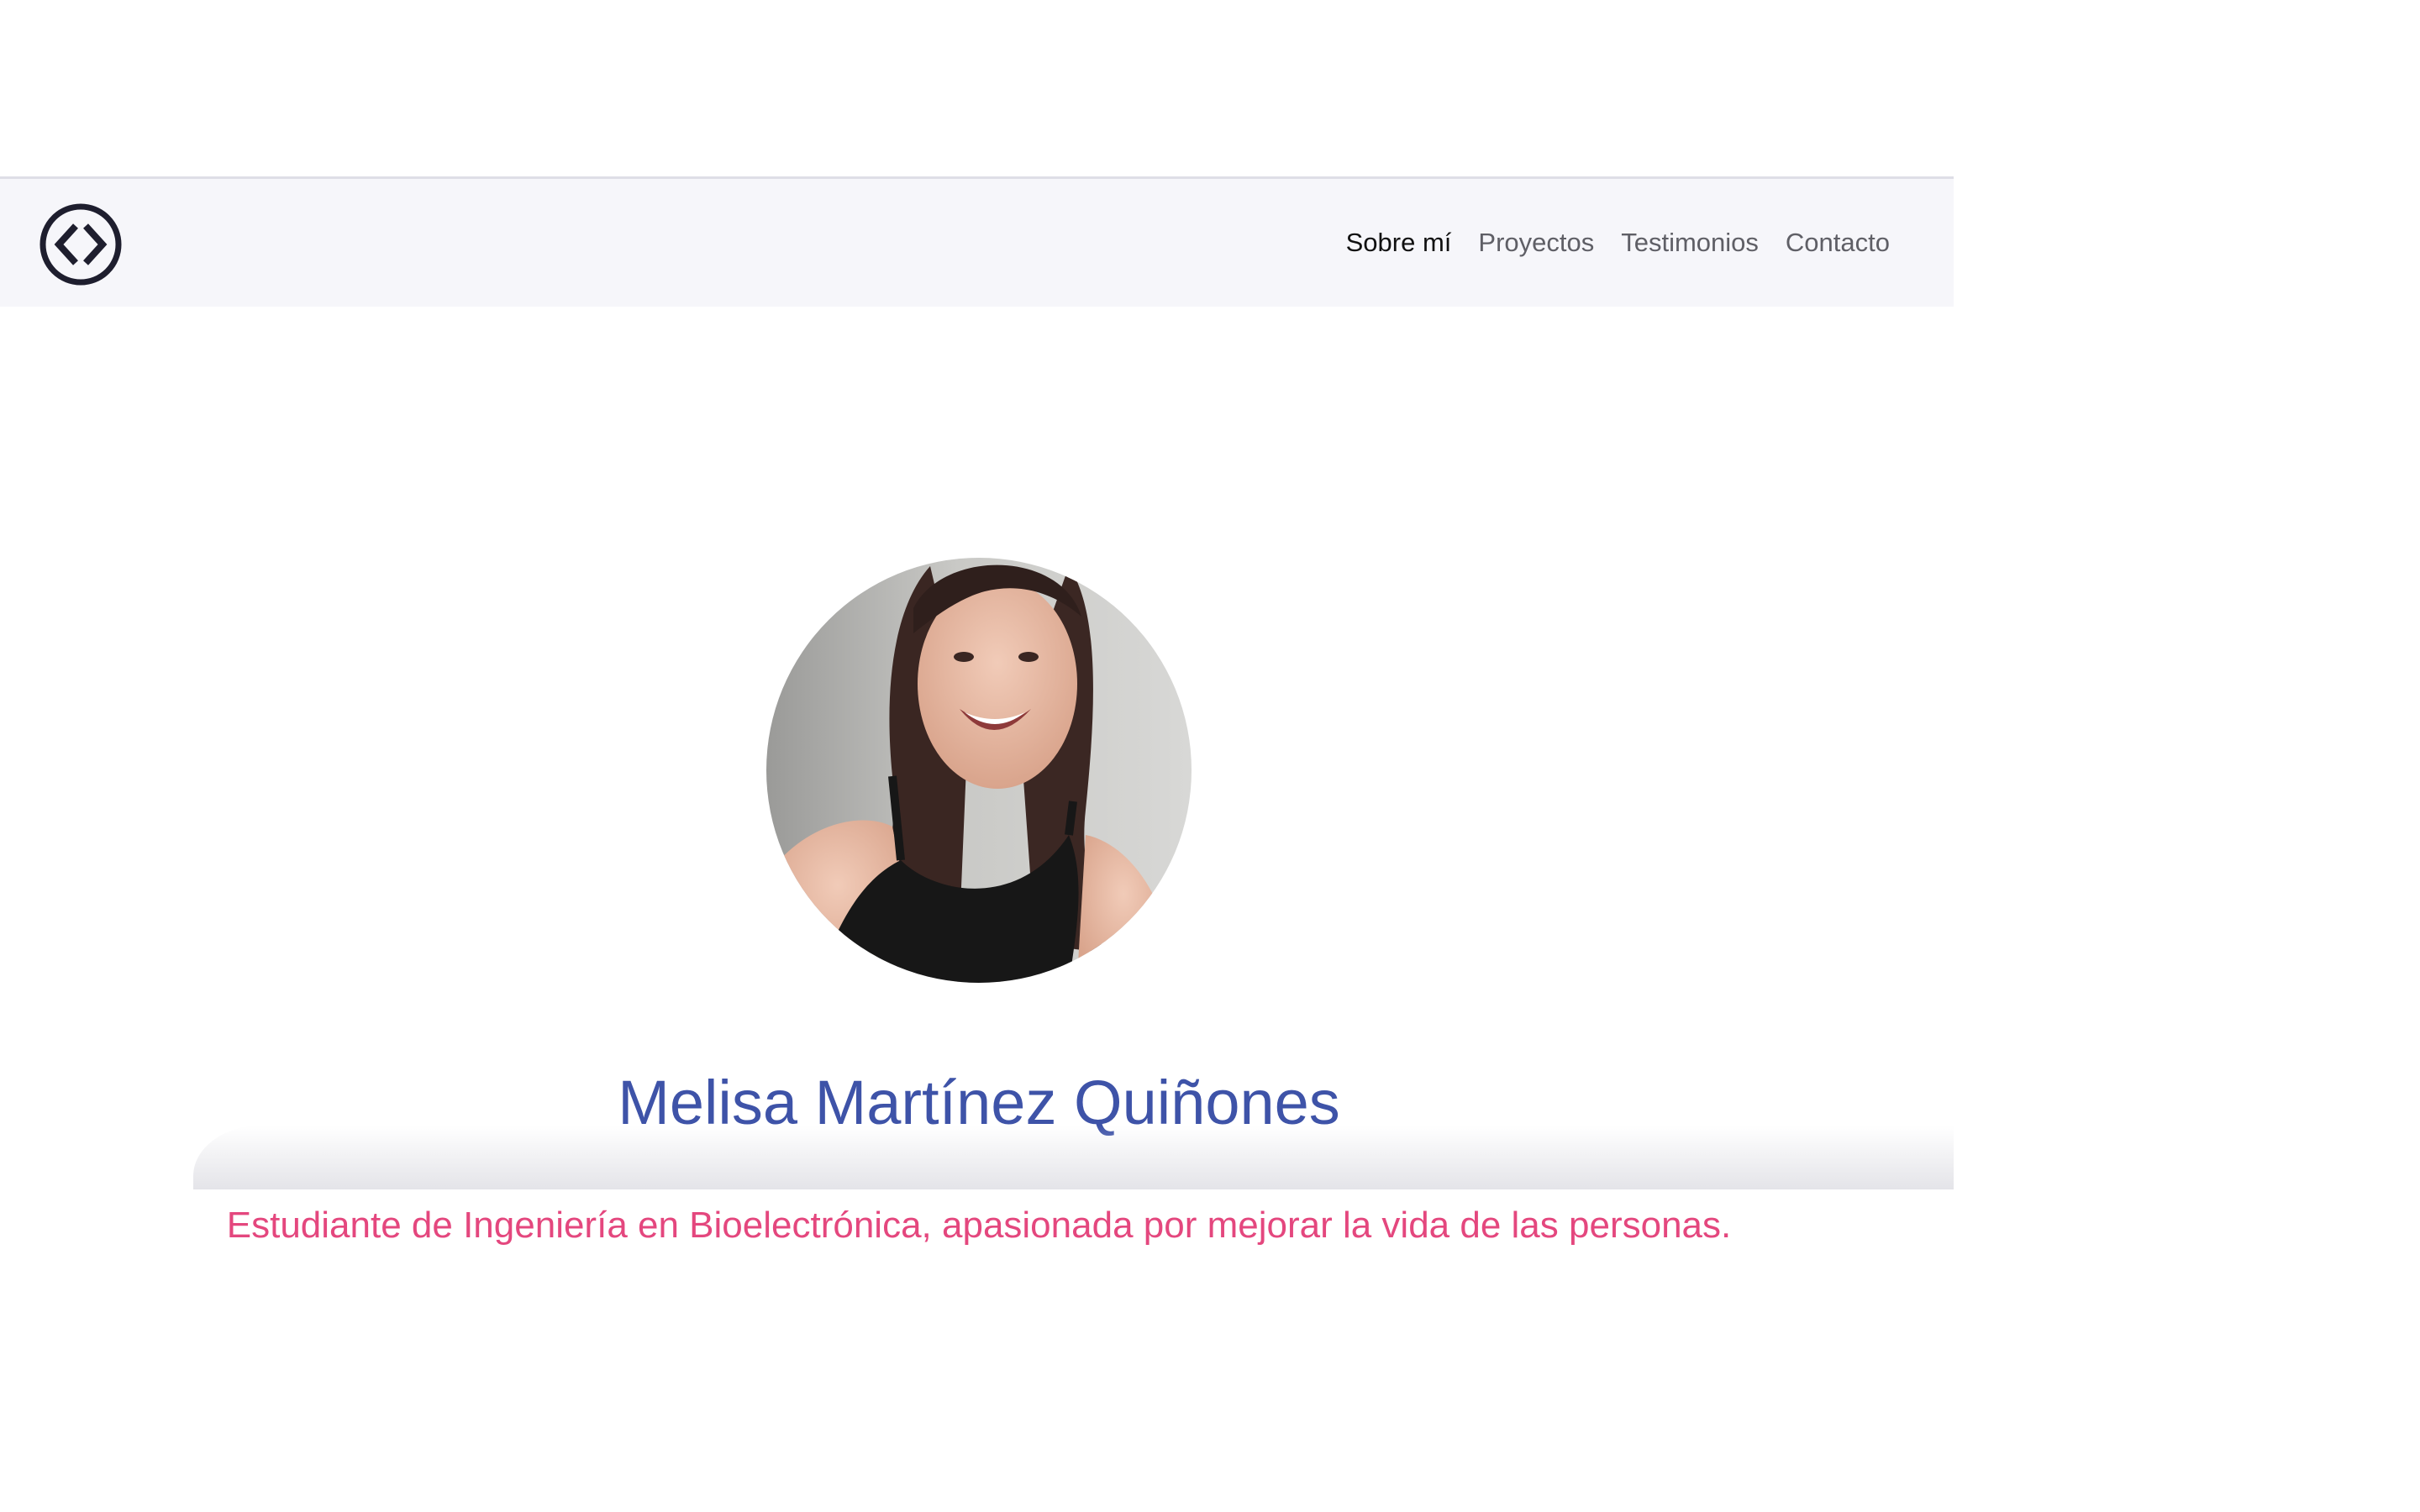  What do you see at coordinates (979, 770) in the screenshot?
I see `profile-photo` at bounding box center [979, 770].